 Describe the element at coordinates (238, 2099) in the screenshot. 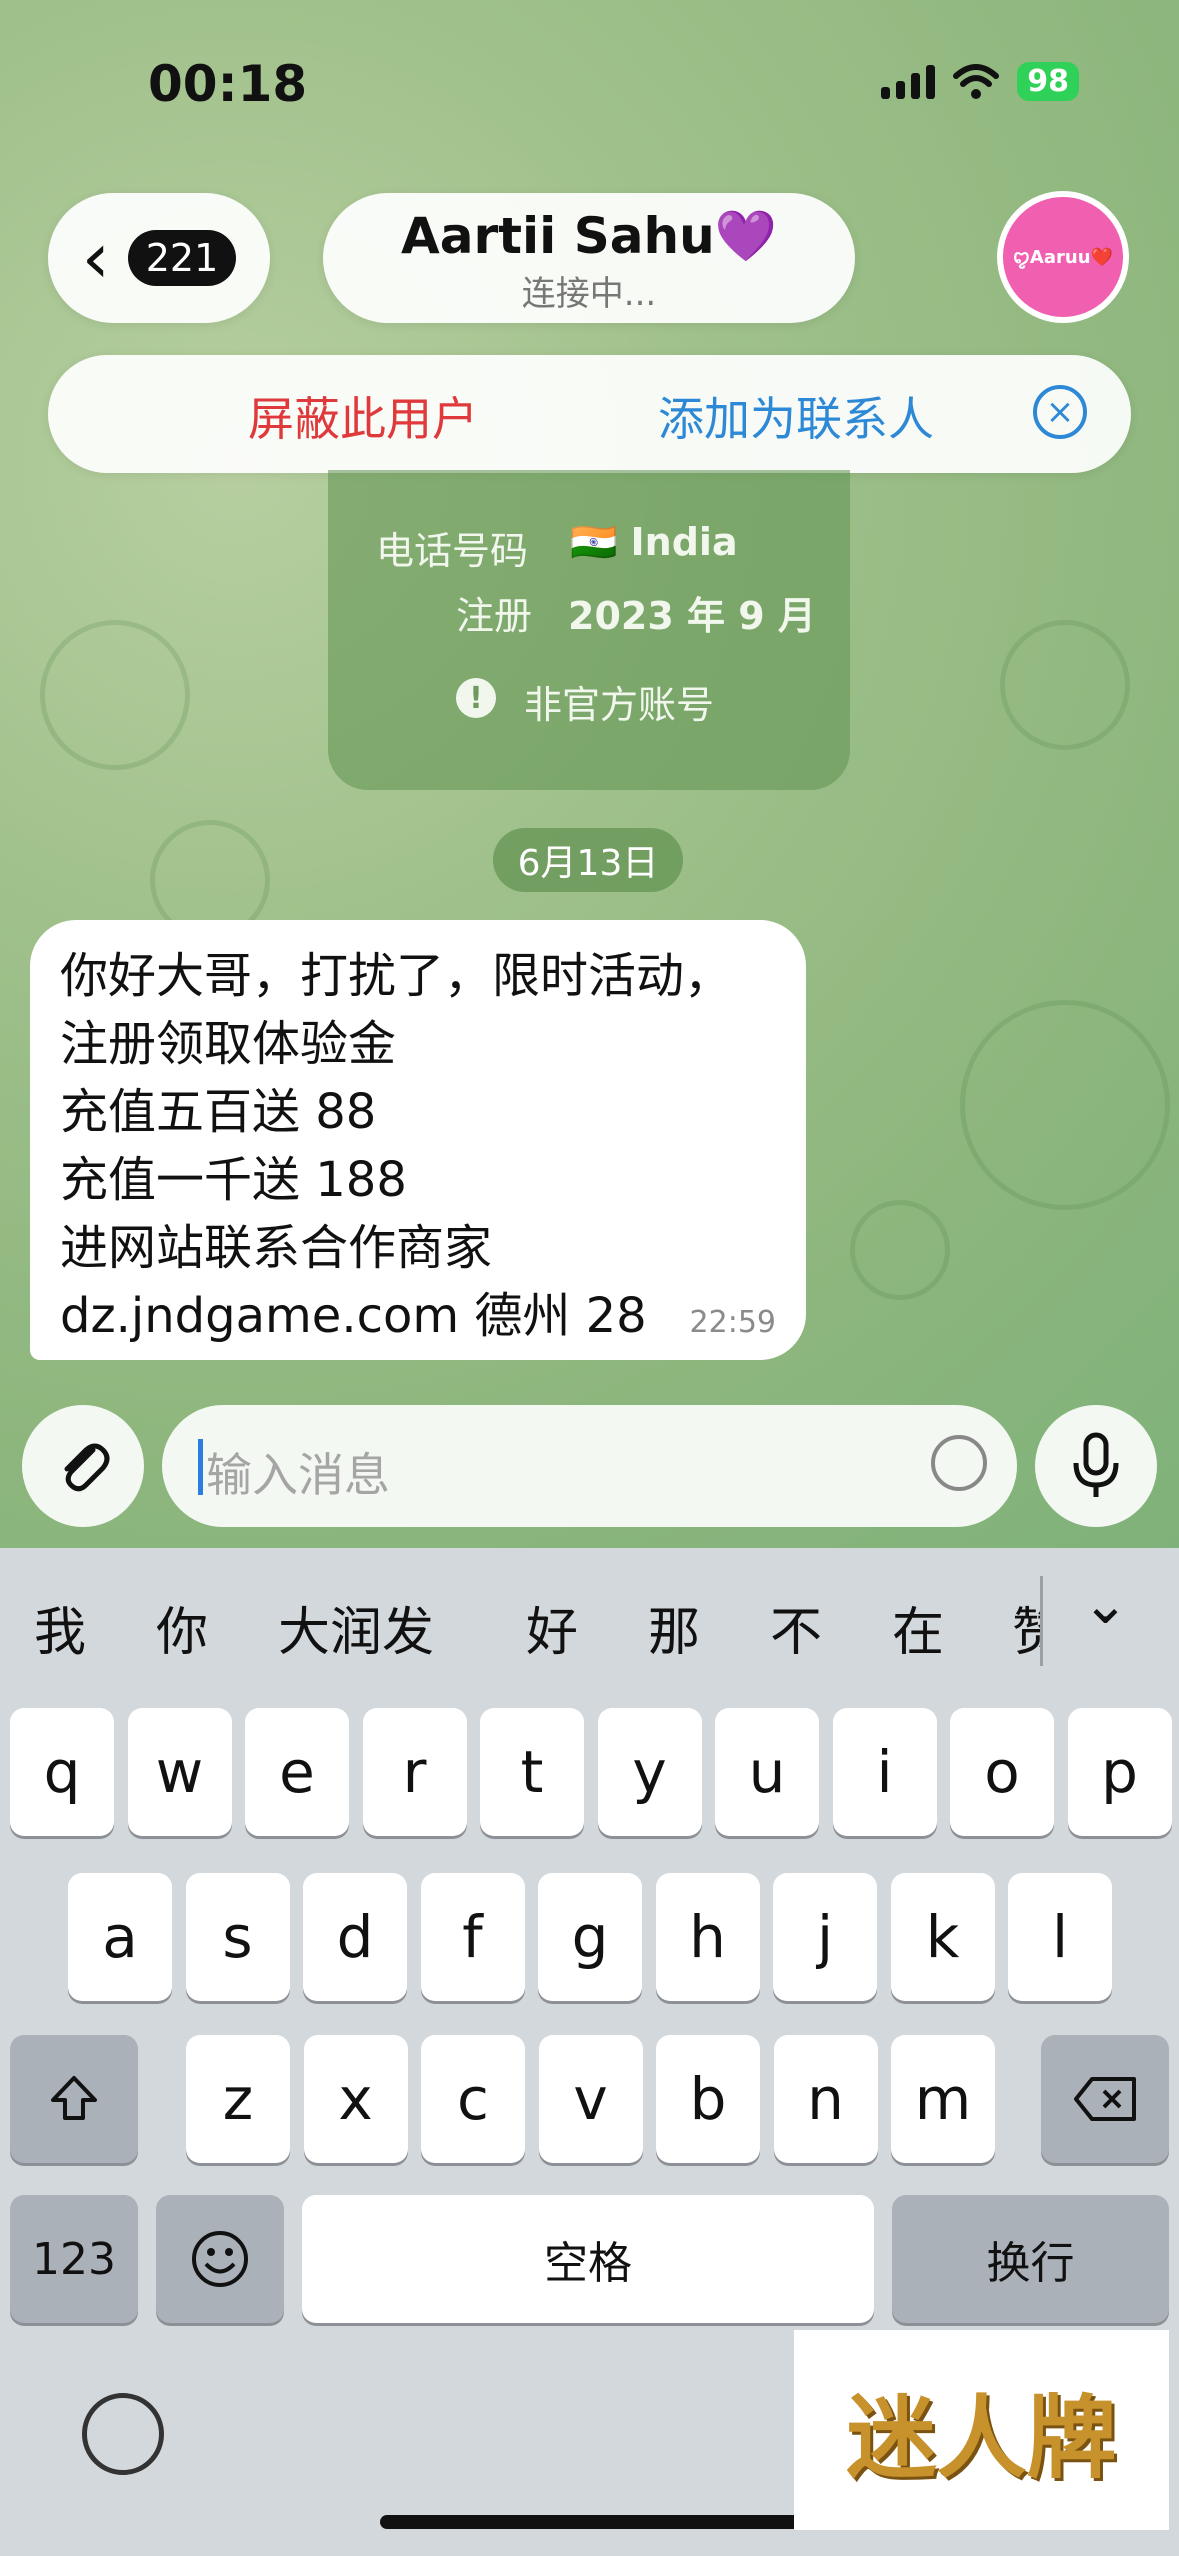

I see `key-z: z` at that location.